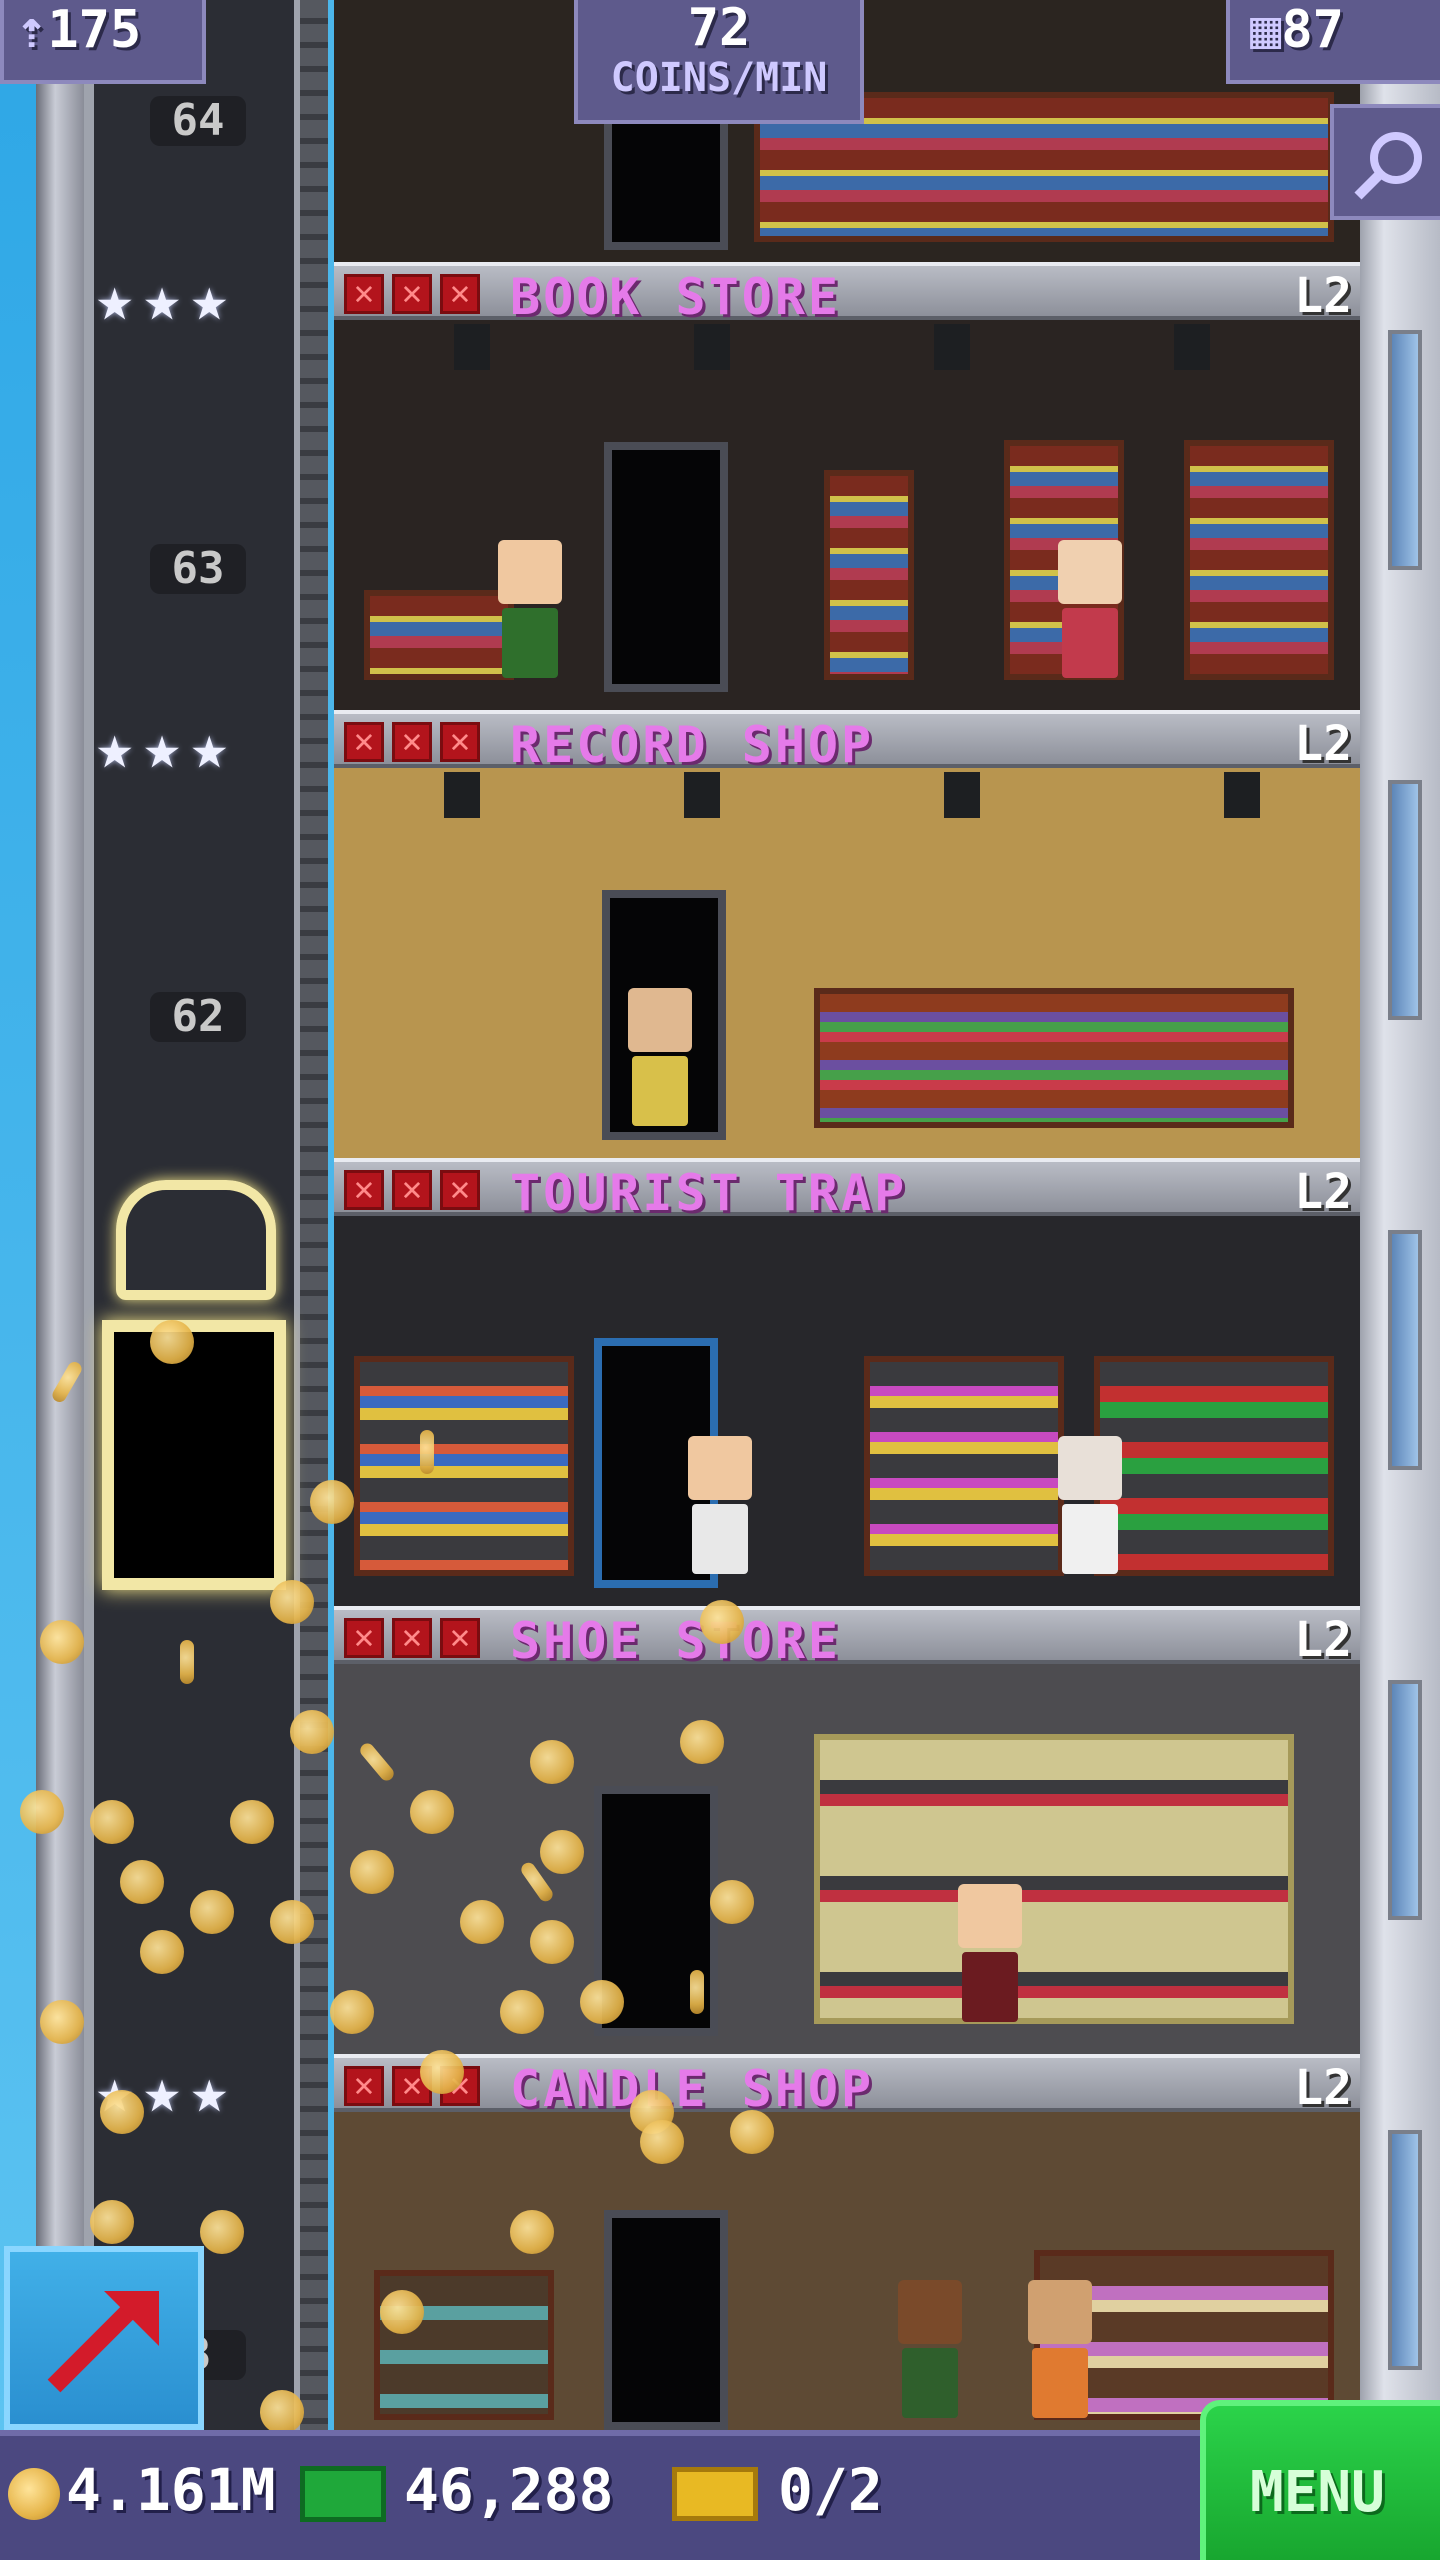 The height and width of the screenshot is (2560, 1440). Describe the element at coordinates (198, 1017) in the screenshot. I see `elevator-floor-number: 62` at that location.